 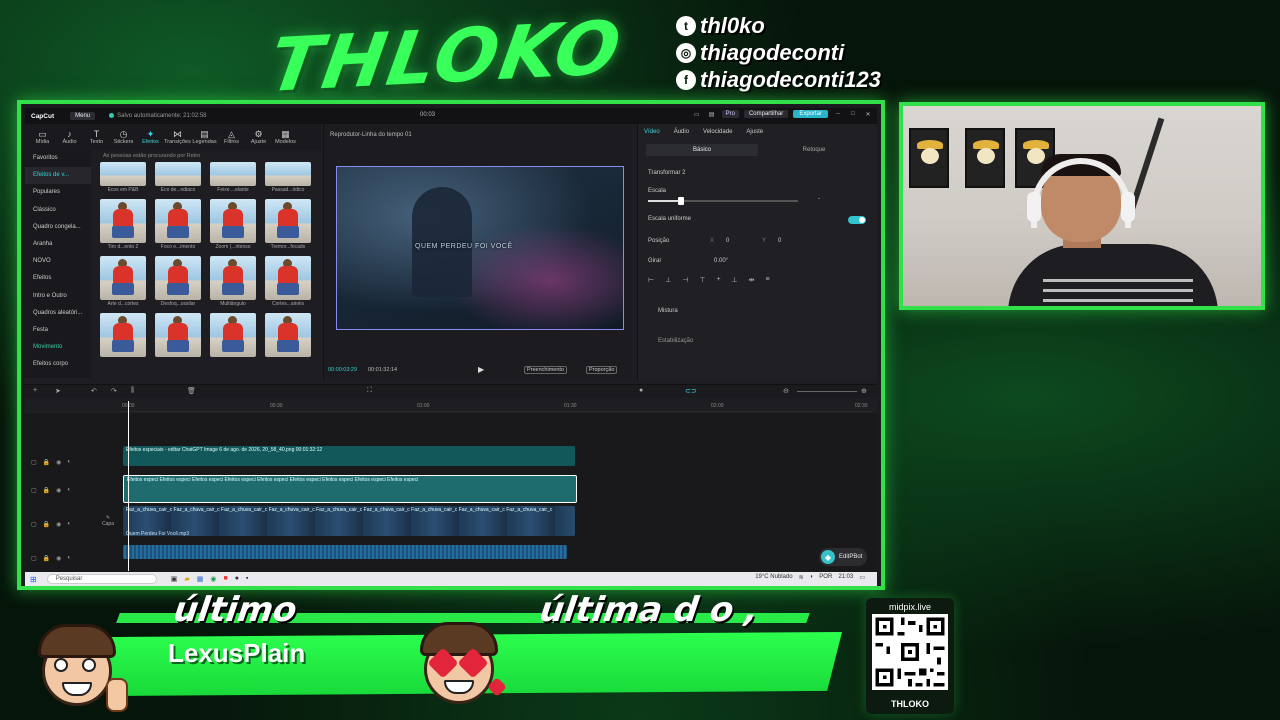 What do you see at coordinates (345, 552) in the screenshot?
I see `audio-clip` at bounding box center [345, 552].